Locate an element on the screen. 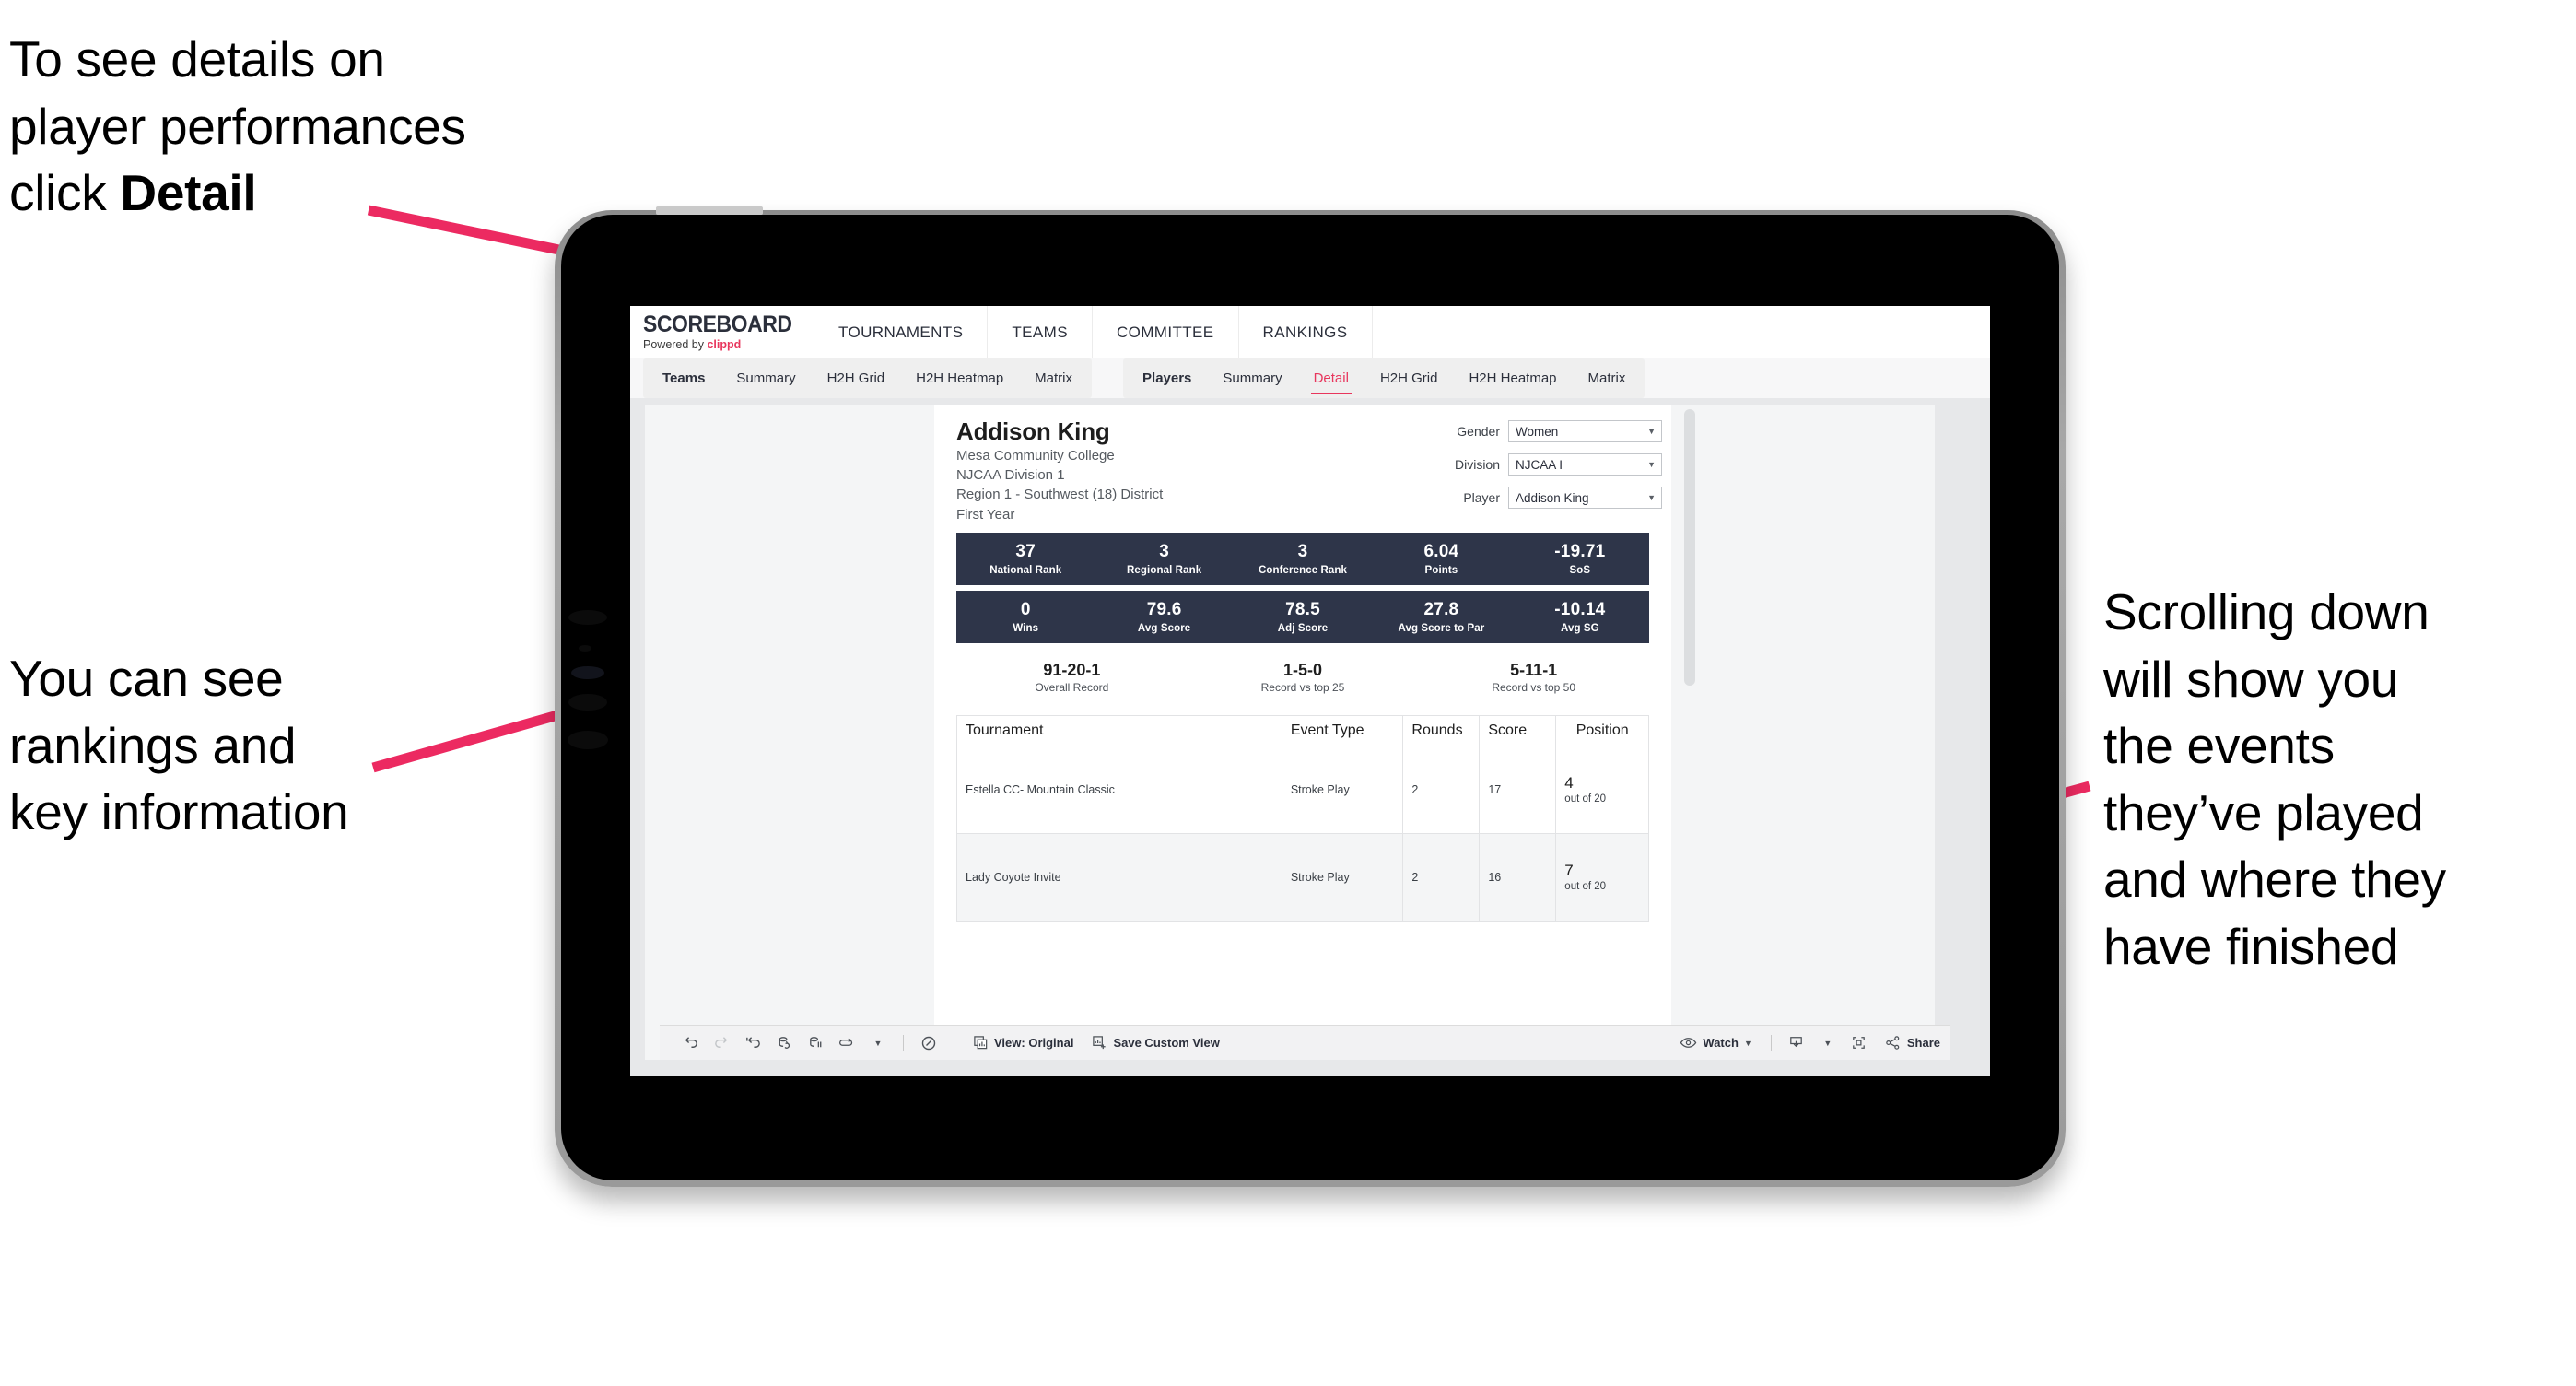 The image size is (2576, 1386). tablet-top-notch is located at coordinates (709, 210).